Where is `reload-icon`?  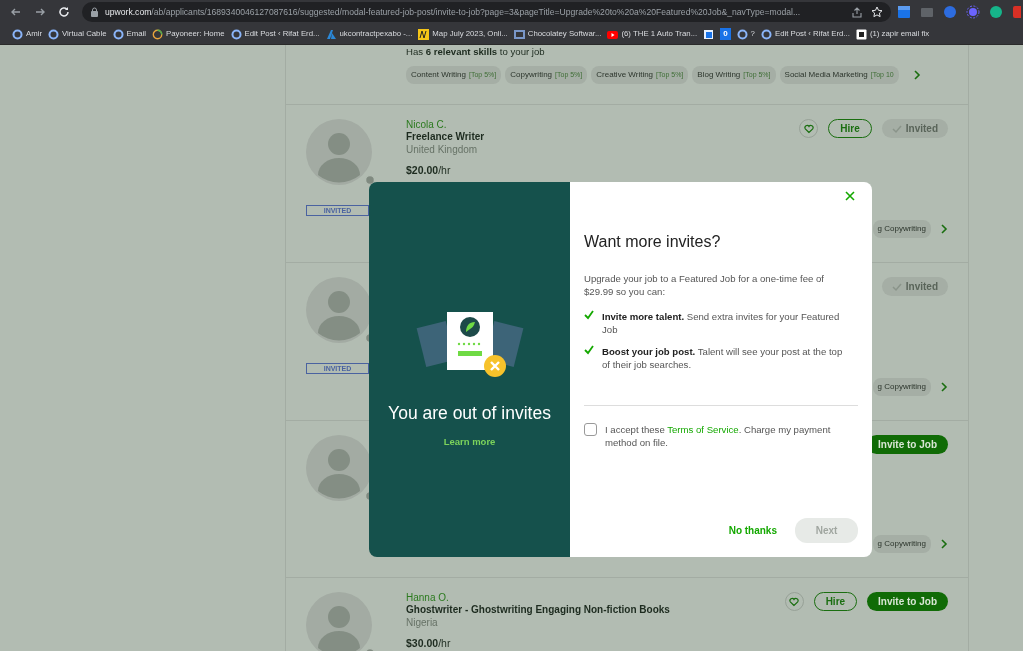
reload-icon is located at coordinates (64, 12).